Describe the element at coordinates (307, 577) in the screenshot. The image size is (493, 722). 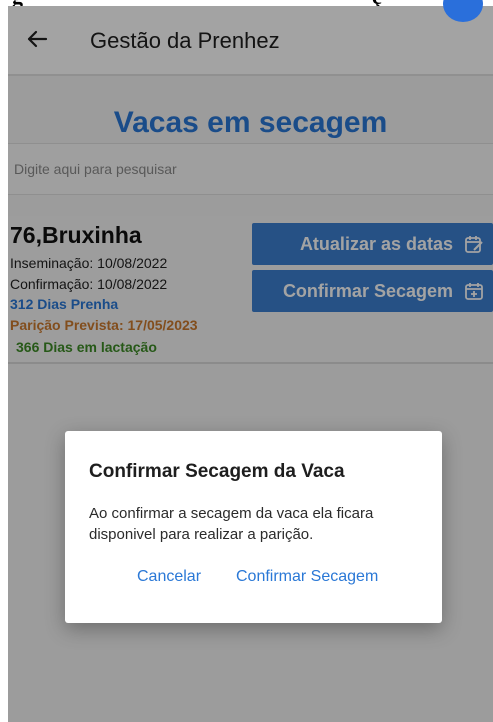
I see `confirm-button: Confirmar Secagem` at that location.